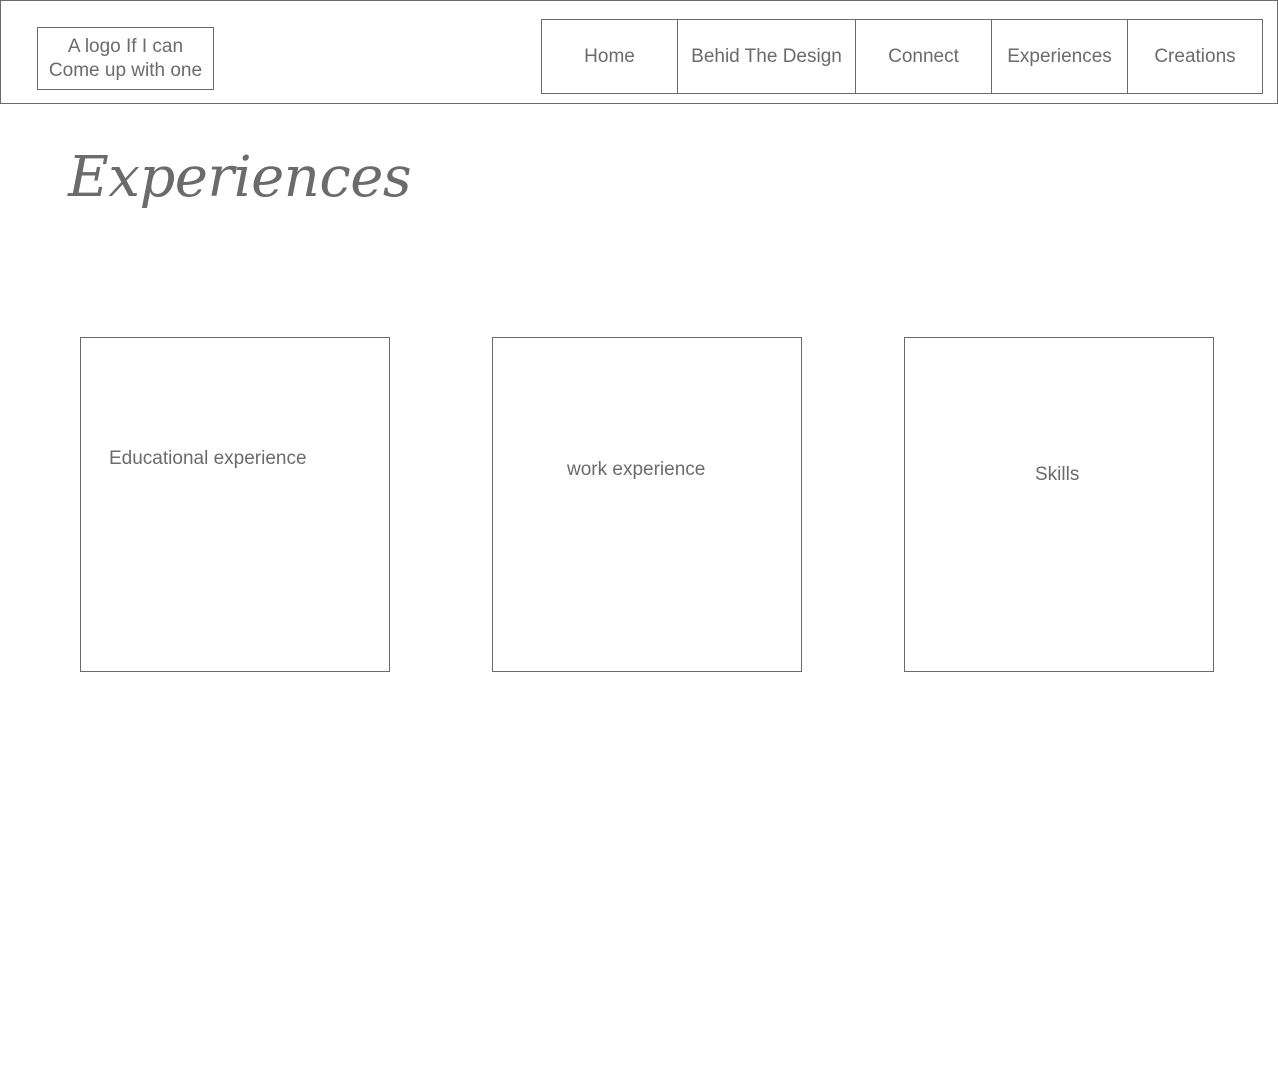 The height and width of the screenshot is (1080, 1278). I want to click on logo-text: A logo If I can Come up with one, so click(125, 58).